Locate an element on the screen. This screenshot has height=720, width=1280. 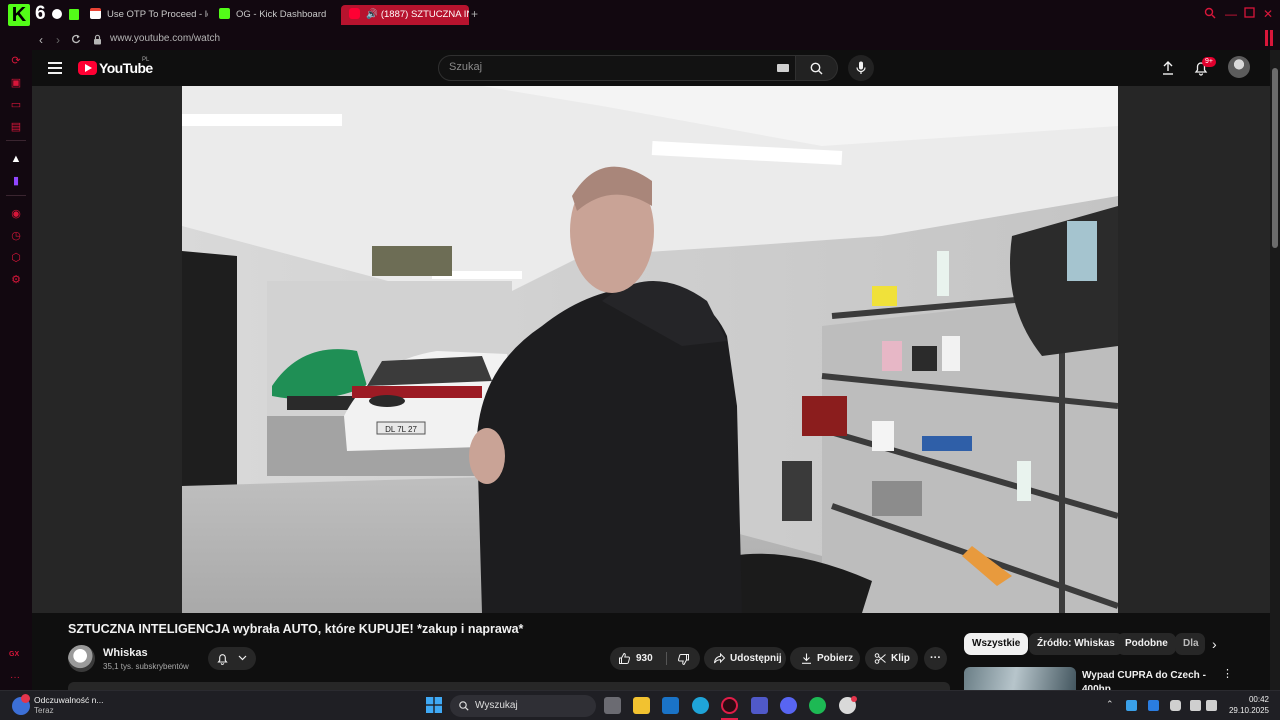
minimize-button: — is located at coordinates (1231, 14).